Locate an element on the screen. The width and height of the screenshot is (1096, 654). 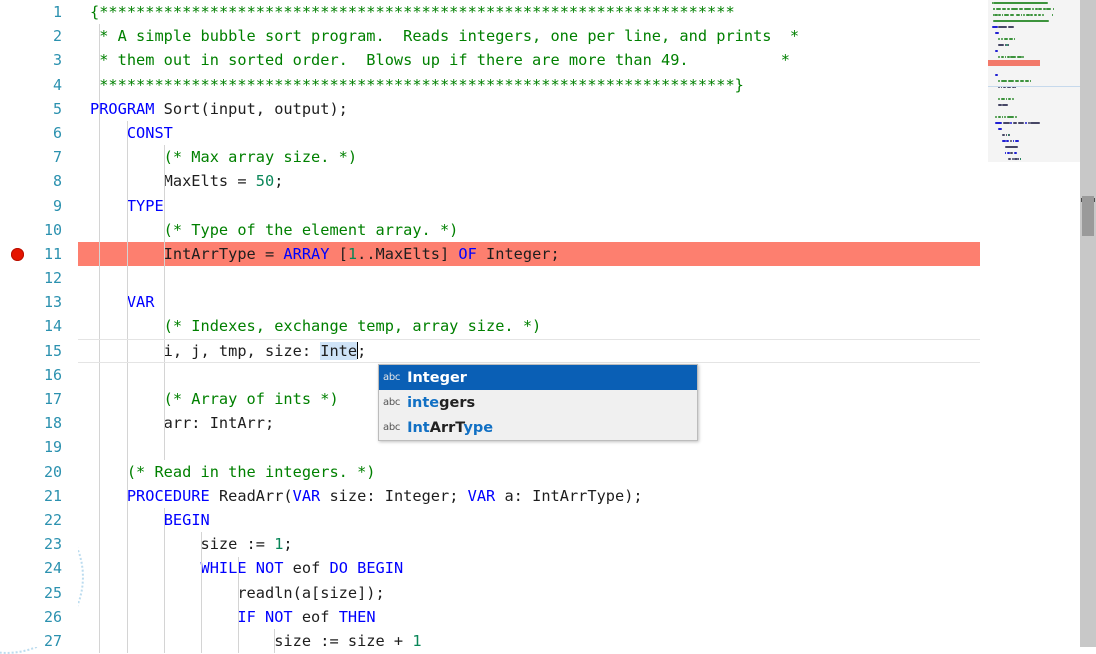
line-content: IF NOT eof THEN is located at coordinates (233, 617).